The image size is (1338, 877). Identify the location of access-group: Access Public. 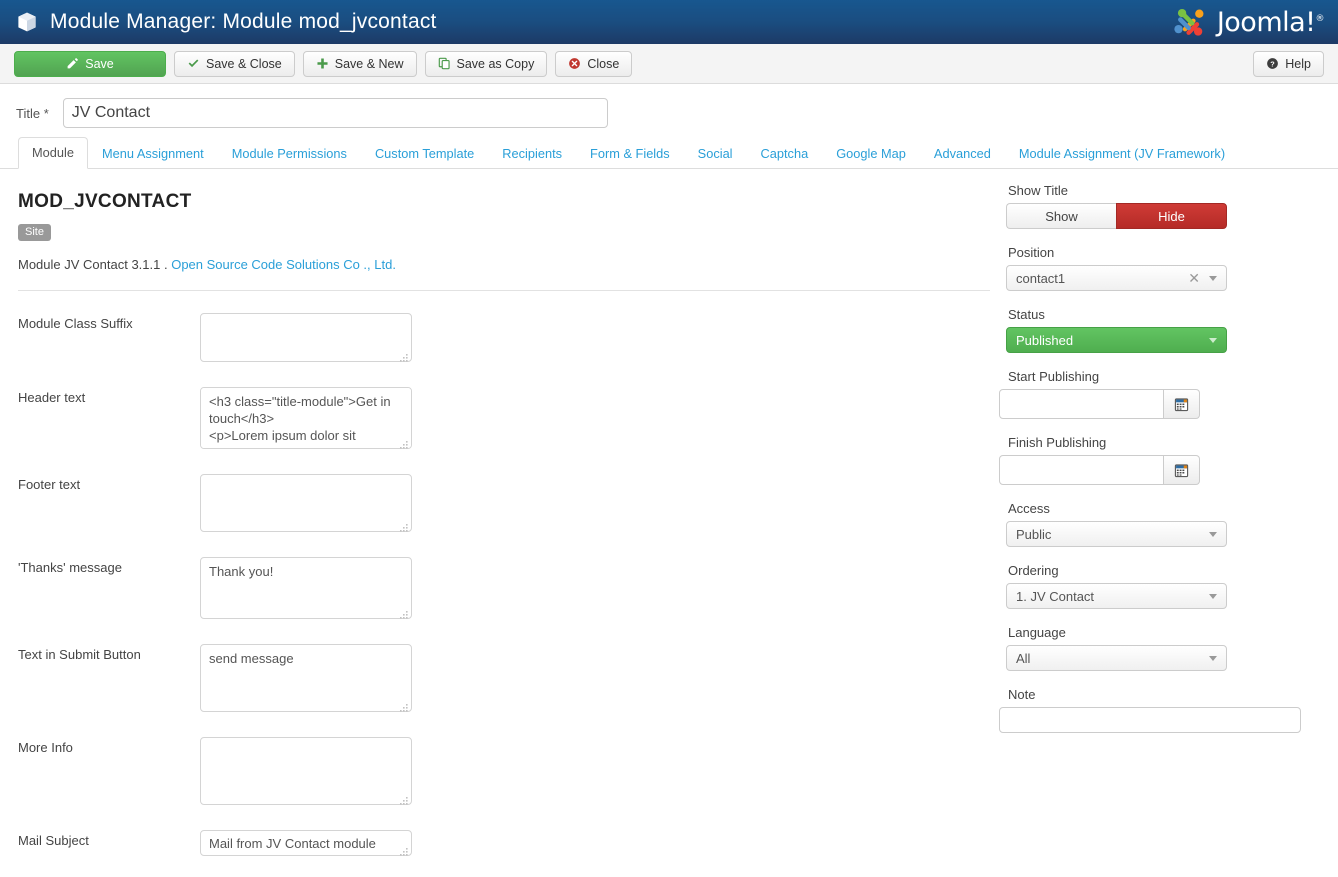
(1168, 524).